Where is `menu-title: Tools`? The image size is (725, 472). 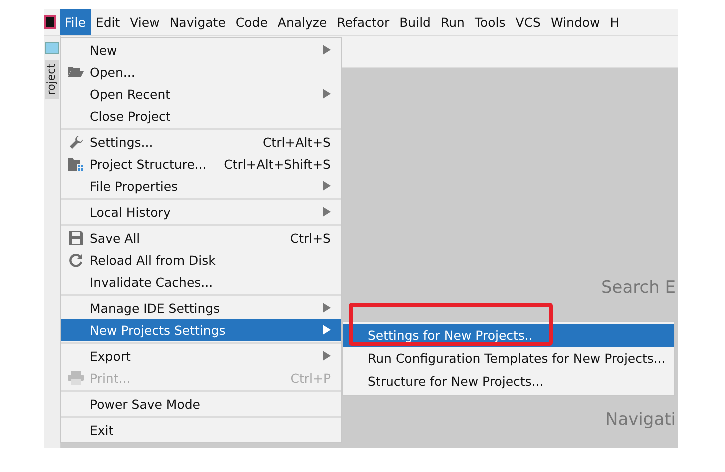
menu-title: Tools is located at coordinates (490, 22).